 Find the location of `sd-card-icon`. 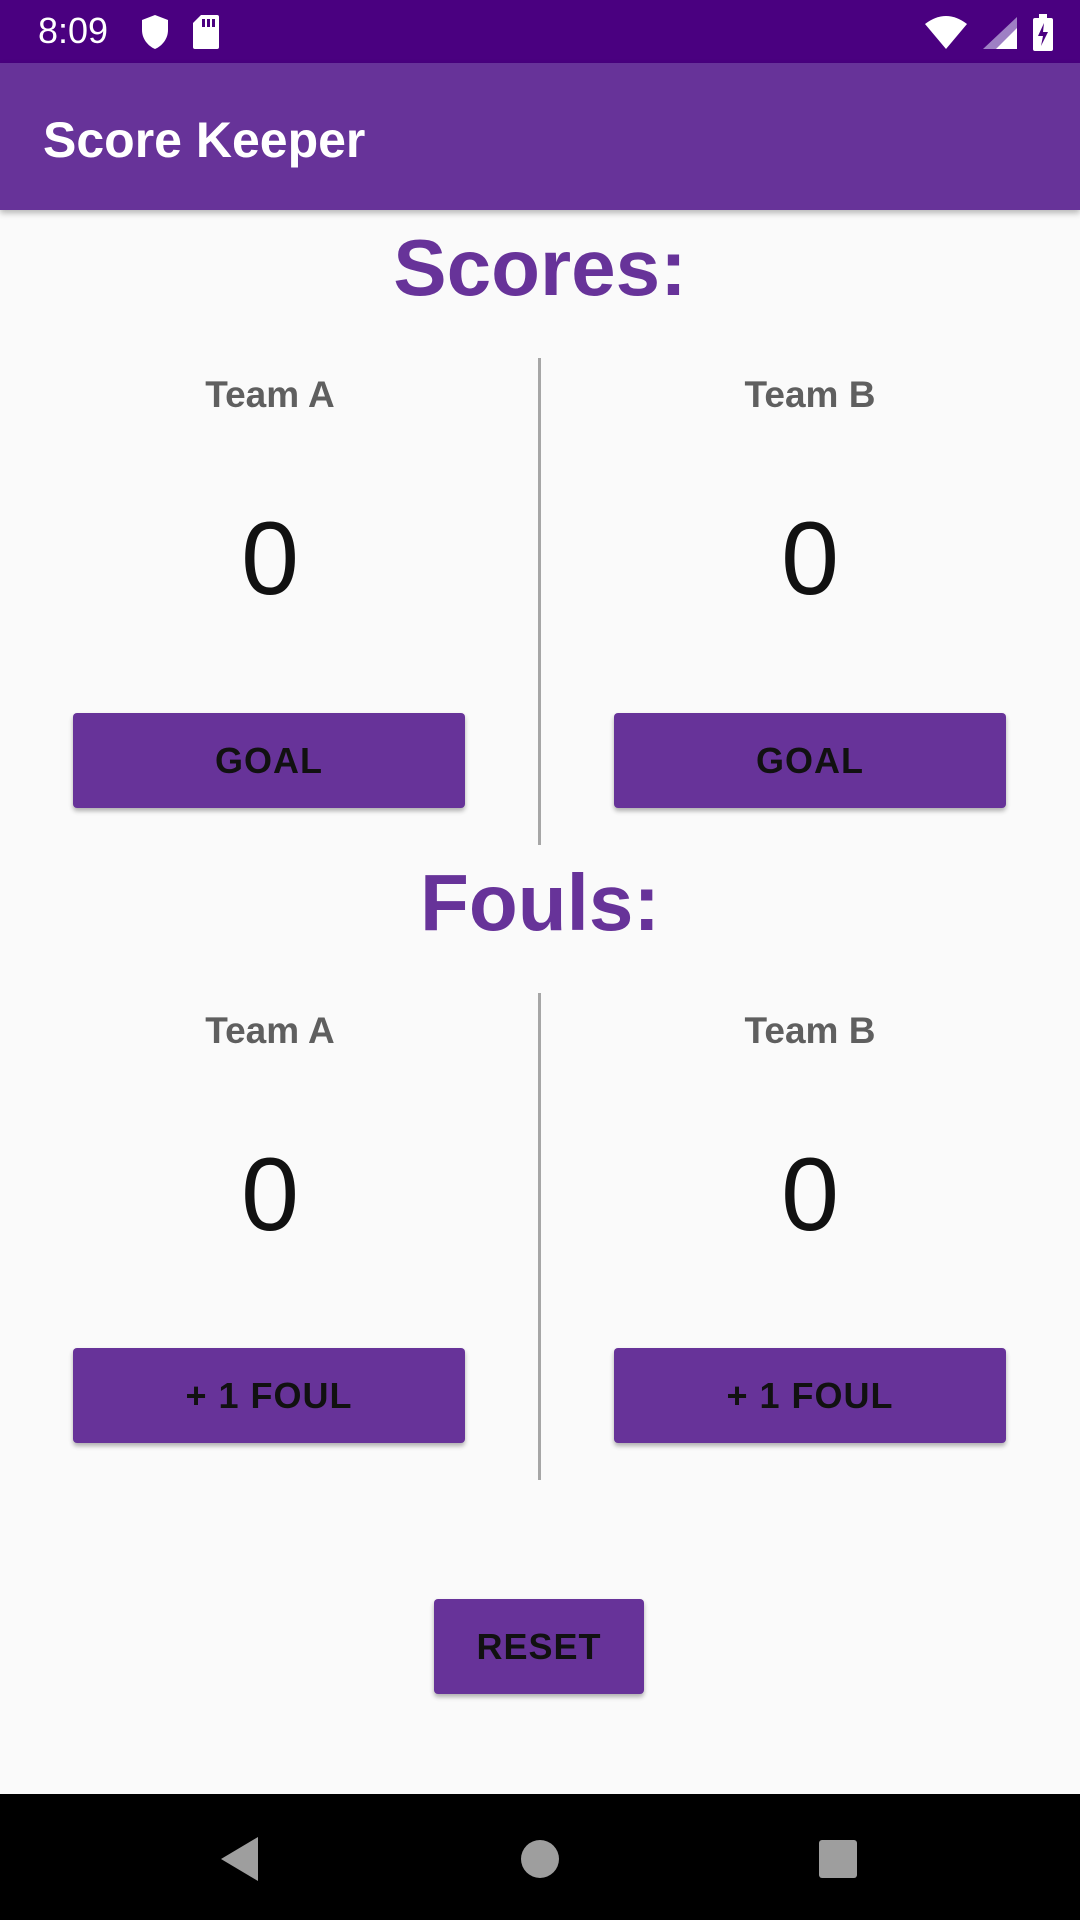

sd-card-icon is located at coordinates (206, 34).